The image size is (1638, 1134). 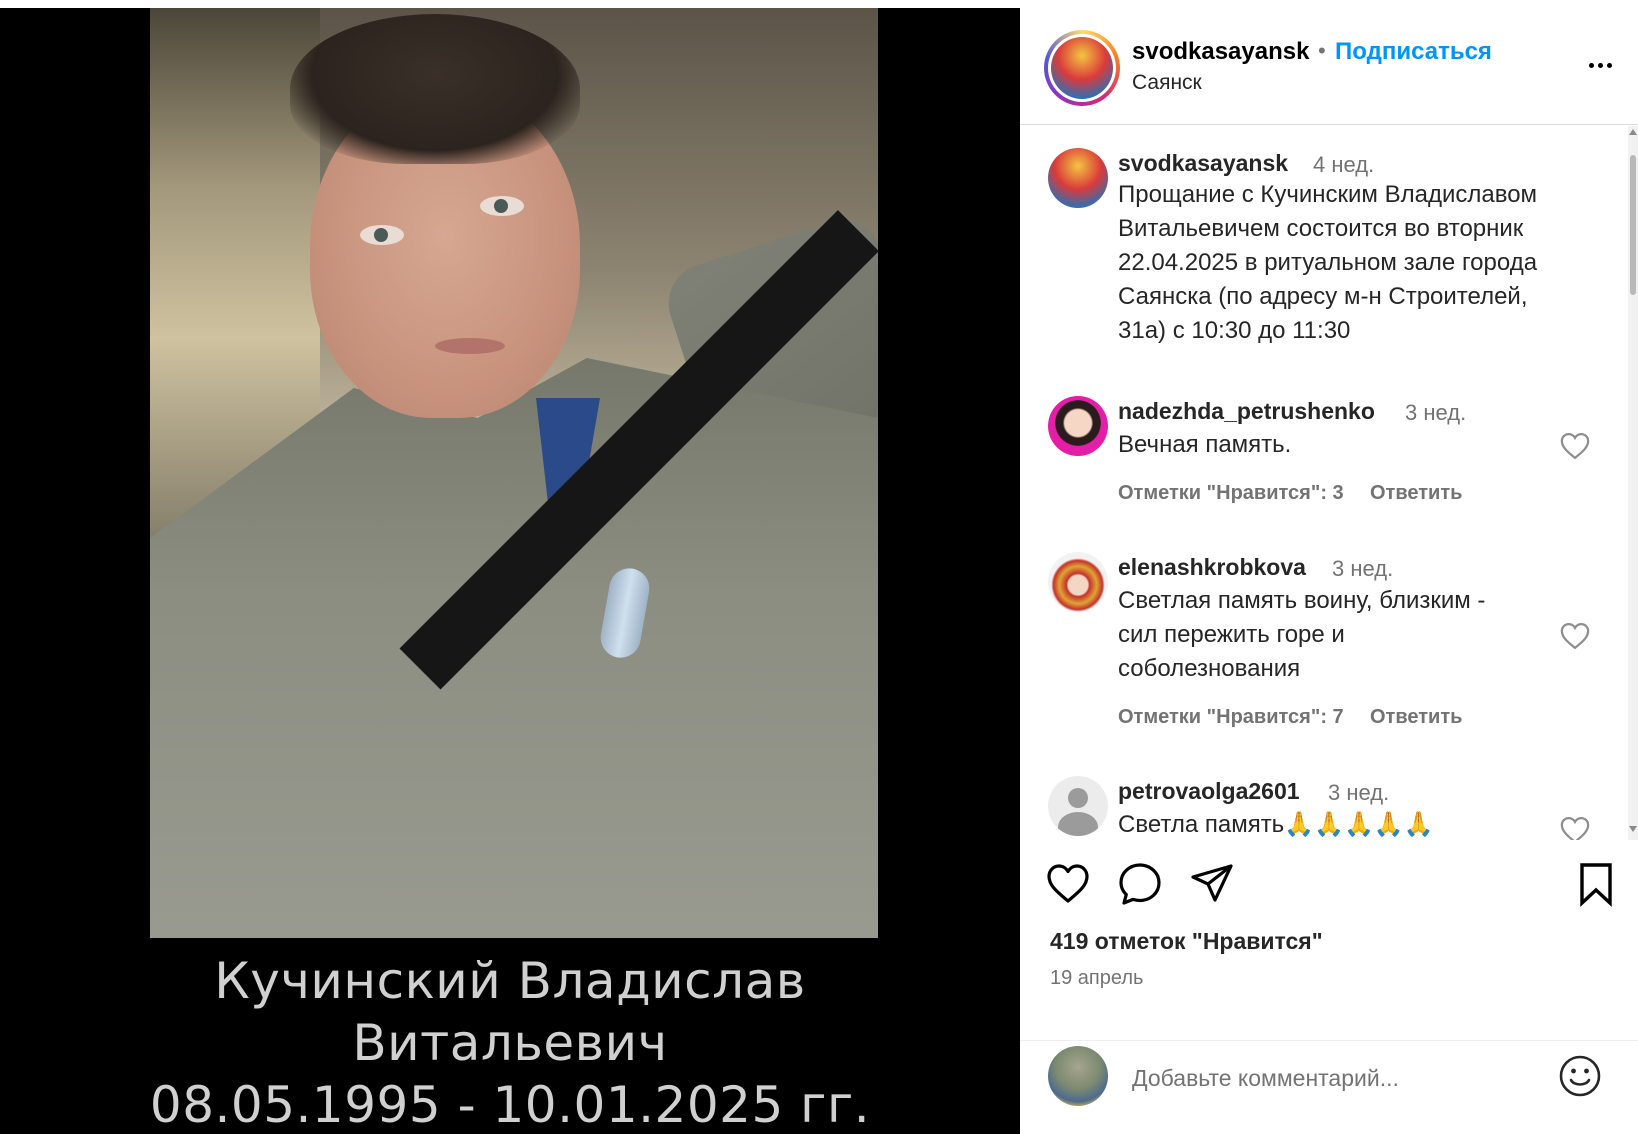 What do you see at coordinates (1633, 132) in the screenshot?
I see `scroll-up-arrow-icon` at bounding box center [1633, 132].